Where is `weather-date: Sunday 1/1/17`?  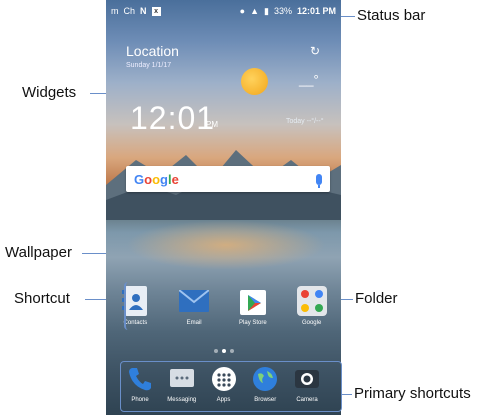
weather-date: Sunday 1/1/17 is located at coordinates (149, 65).